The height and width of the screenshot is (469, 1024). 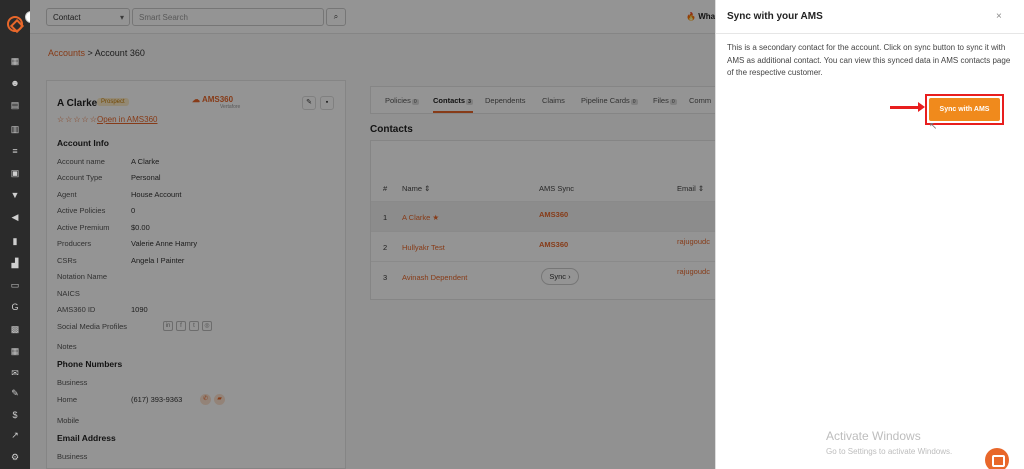 What do you see at coordinates (15, 285) in the screenshot?
I see `folder-icon: ▭` at bounding box center [15, 285].